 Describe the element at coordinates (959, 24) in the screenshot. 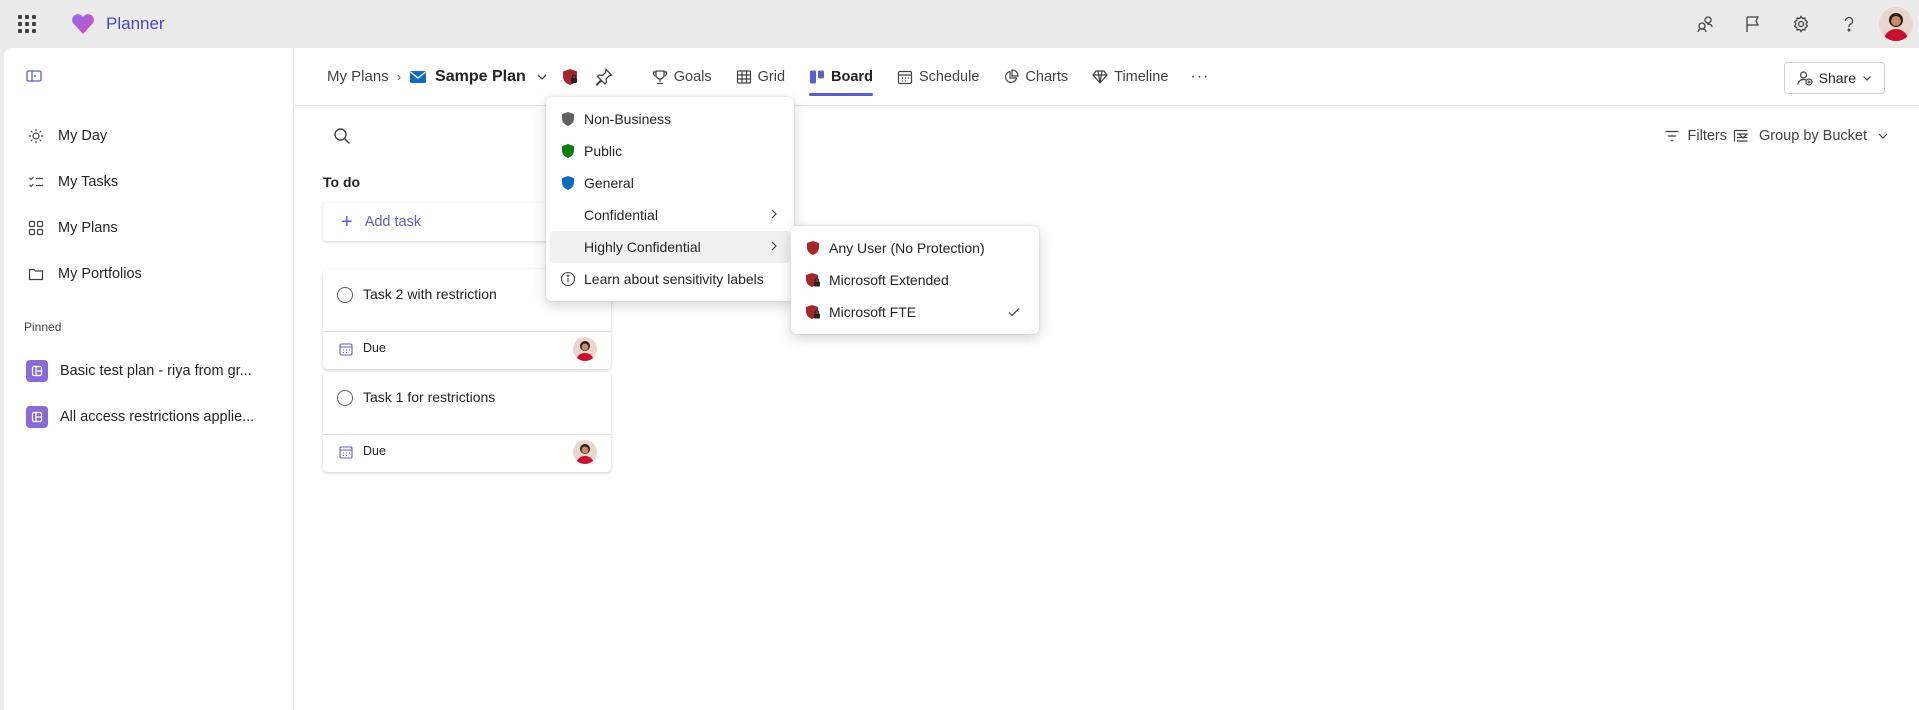

I see `top-bar: Planner` at that location.